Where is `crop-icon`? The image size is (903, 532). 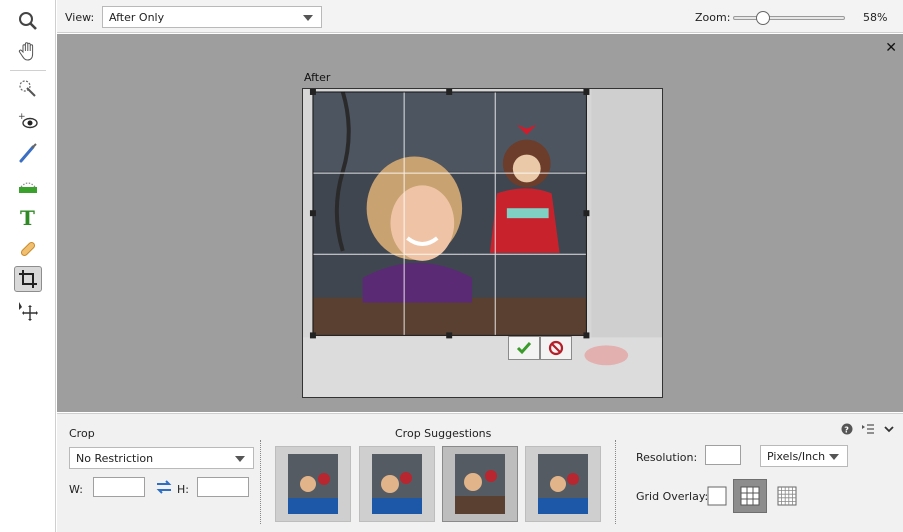
crop-icon is located at coordinates (28, 279).